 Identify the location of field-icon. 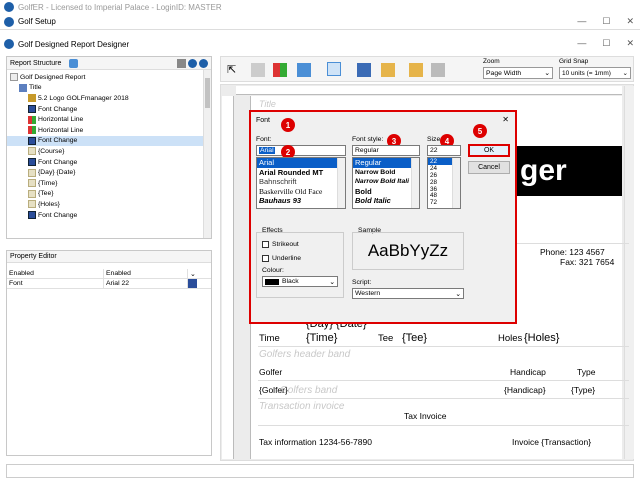
(32, 172).